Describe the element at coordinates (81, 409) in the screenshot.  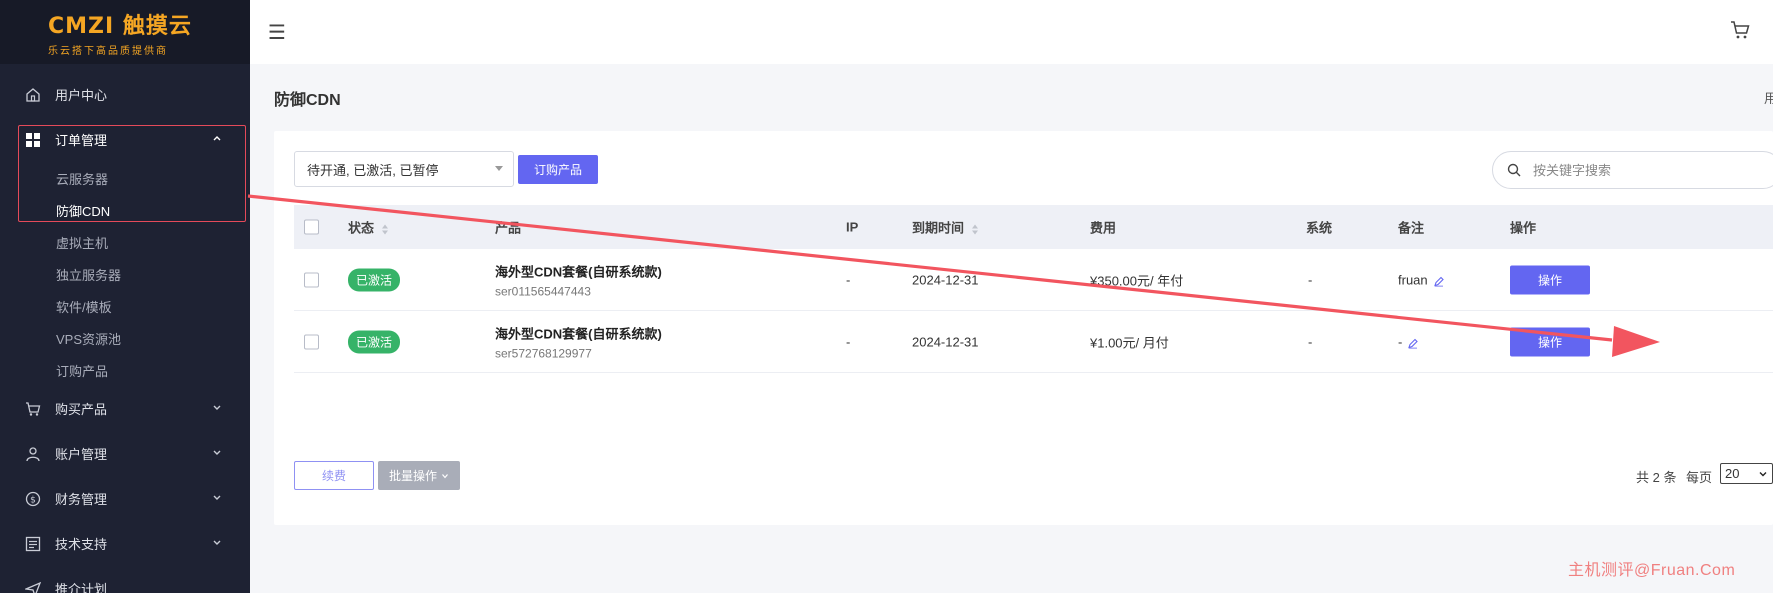
I see `sidebar-item-label: 购买产品` at that location.